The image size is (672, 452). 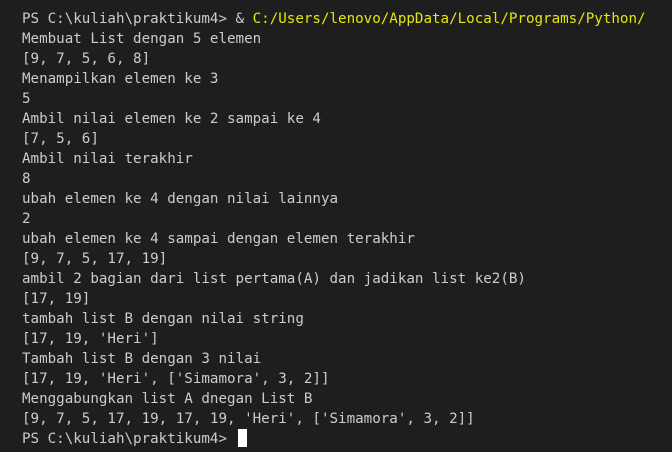 What do you see at coordinates (180, 199) in the screenshot?
I see `output-line: ubah elemen ke 4 dengan nilai lainnya` at bounding box center [180, 199].